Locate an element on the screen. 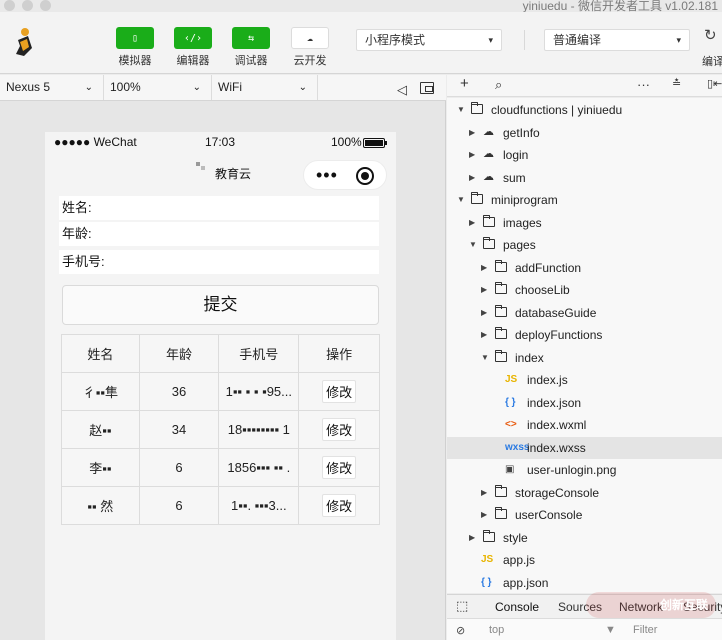 The image size is (722, 640). collapse-all-icon: ≛ is located at coordinates (676, 83).